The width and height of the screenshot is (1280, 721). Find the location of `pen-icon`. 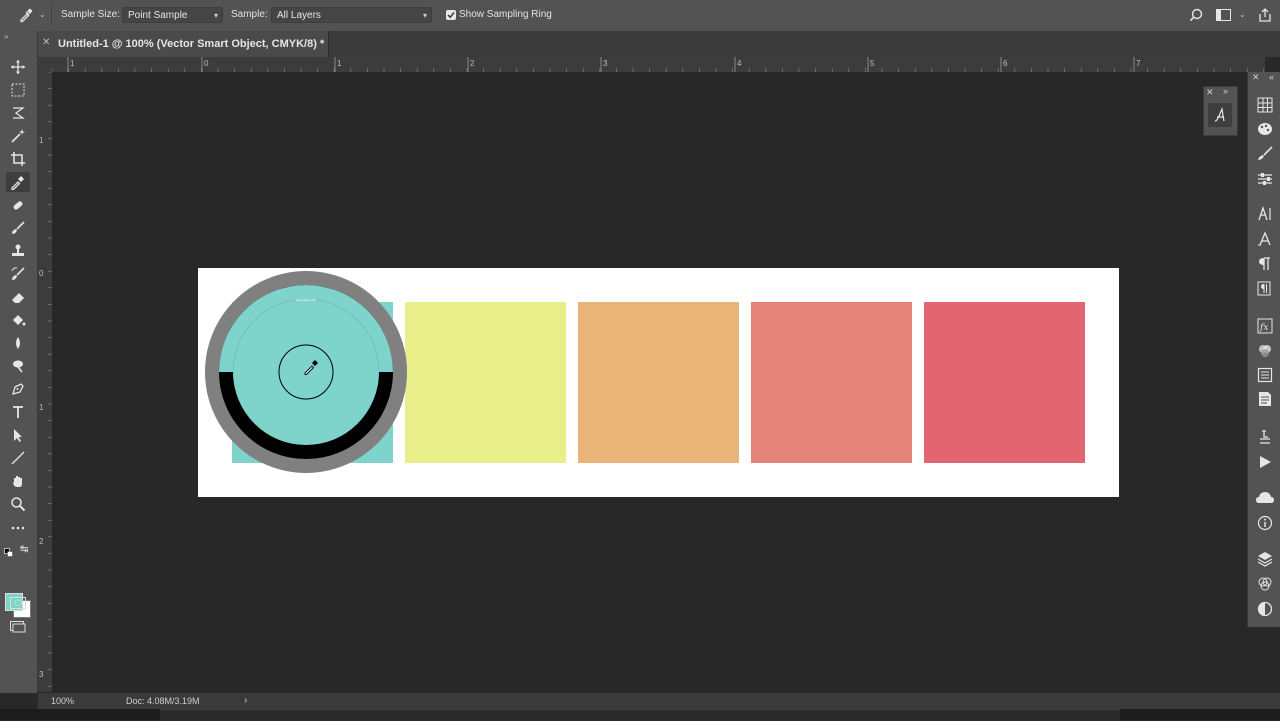

pen-icon is located at coordinates (18, 389).